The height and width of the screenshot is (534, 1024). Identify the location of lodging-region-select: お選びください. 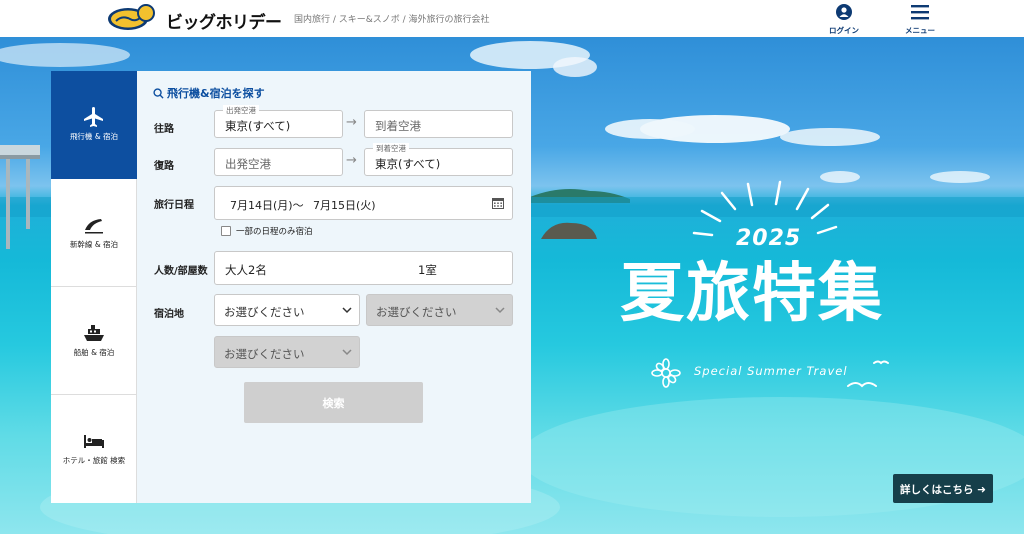
(287, 310).